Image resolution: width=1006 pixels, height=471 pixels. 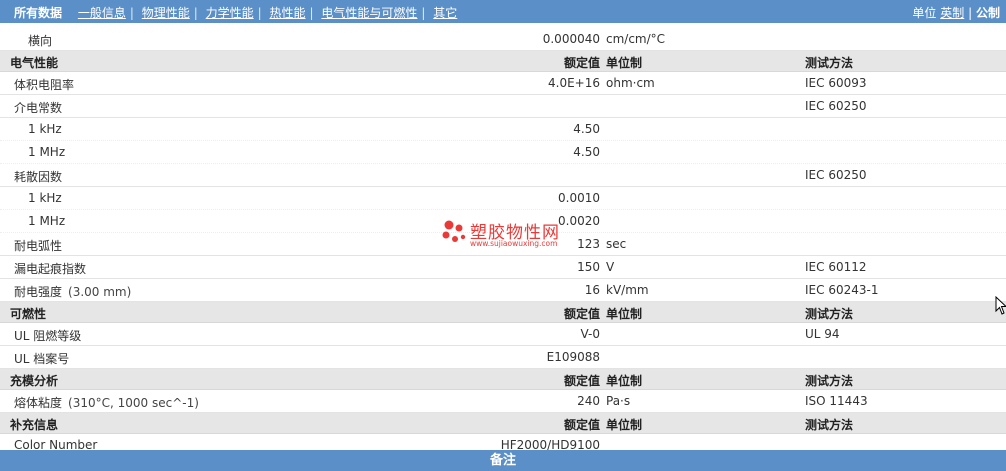 I want to click on section-header-row: 充模分析 额定值 单位制 测试方法, so click(x=503, y=379).